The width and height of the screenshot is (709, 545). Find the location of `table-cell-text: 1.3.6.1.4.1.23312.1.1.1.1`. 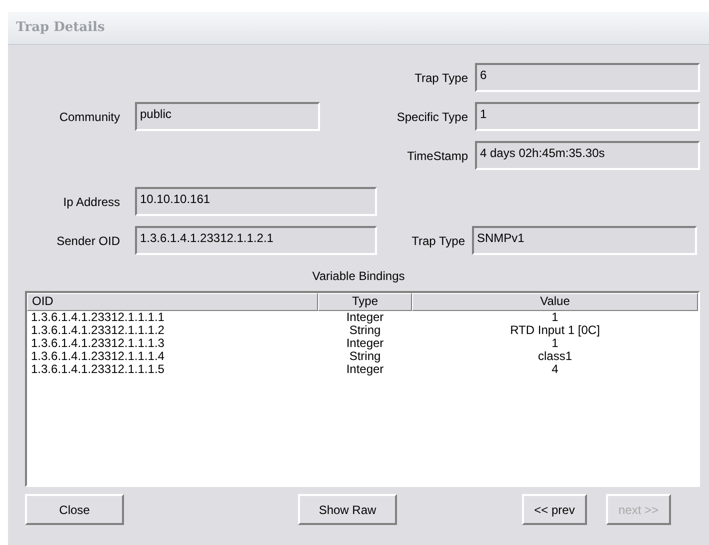

table-cell-text: 1.3.6.1.4.1.23312.1.1.1.1 is located at coordinates (98, 317).